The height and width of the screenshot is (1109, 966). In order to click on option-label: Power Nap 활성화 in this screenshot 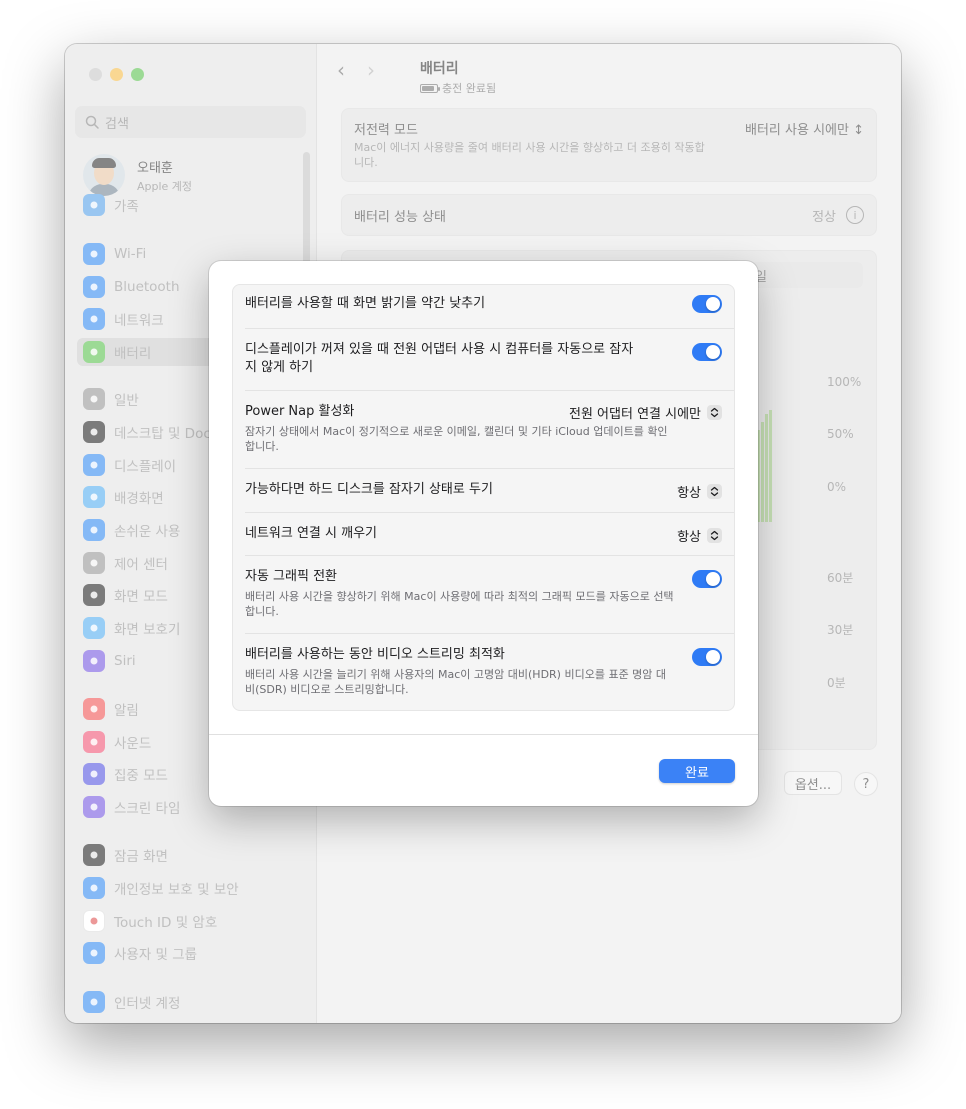, I will do `click(300, 411)`.